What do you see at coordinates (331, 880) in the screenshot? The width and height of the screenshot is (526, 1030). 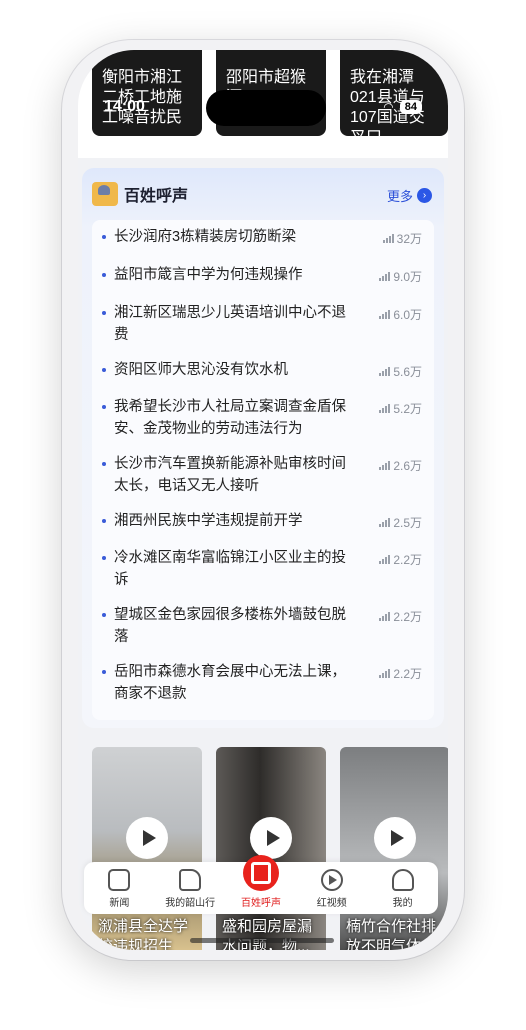 I see `video-icon` at bounding box center [331, 880].